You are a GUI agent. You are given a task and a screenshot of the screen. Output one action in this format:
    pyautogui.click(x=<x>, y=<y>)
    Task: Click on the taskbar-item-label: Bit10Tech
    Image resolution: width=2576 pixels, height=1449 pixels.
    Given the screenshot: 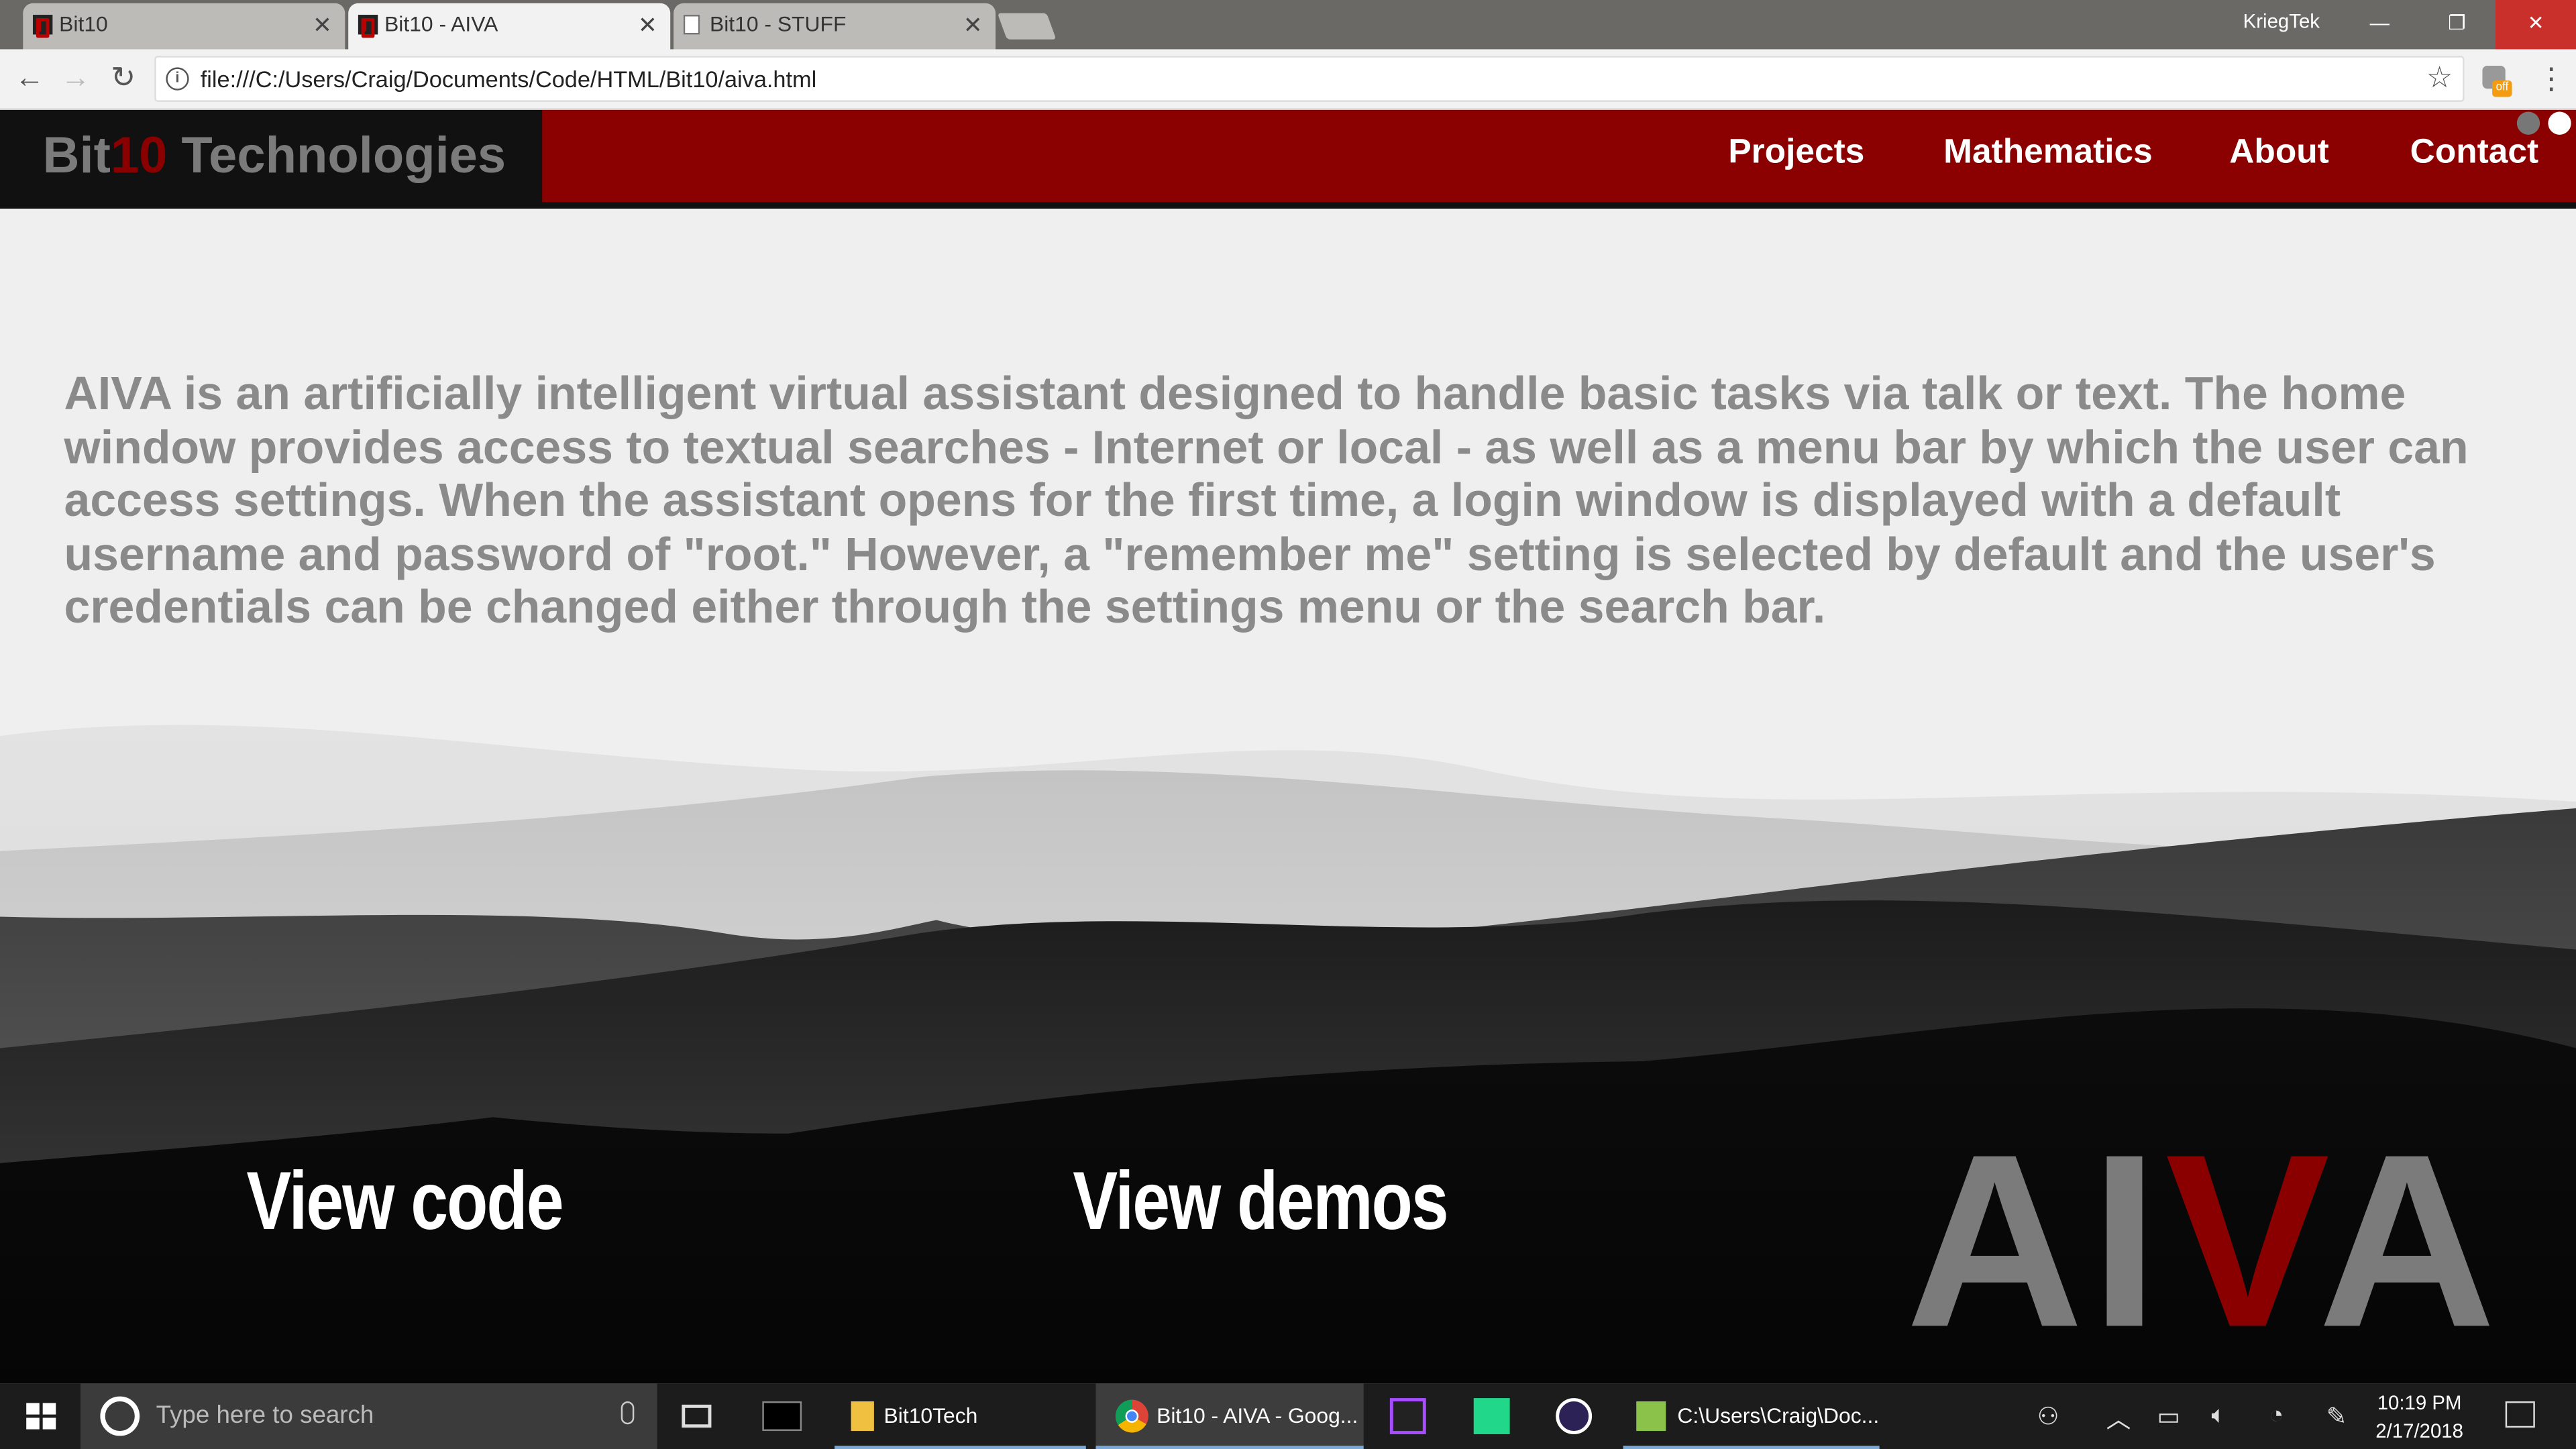 What is the action you would take?
    pyautogui.click(x=930, y=1415)
    